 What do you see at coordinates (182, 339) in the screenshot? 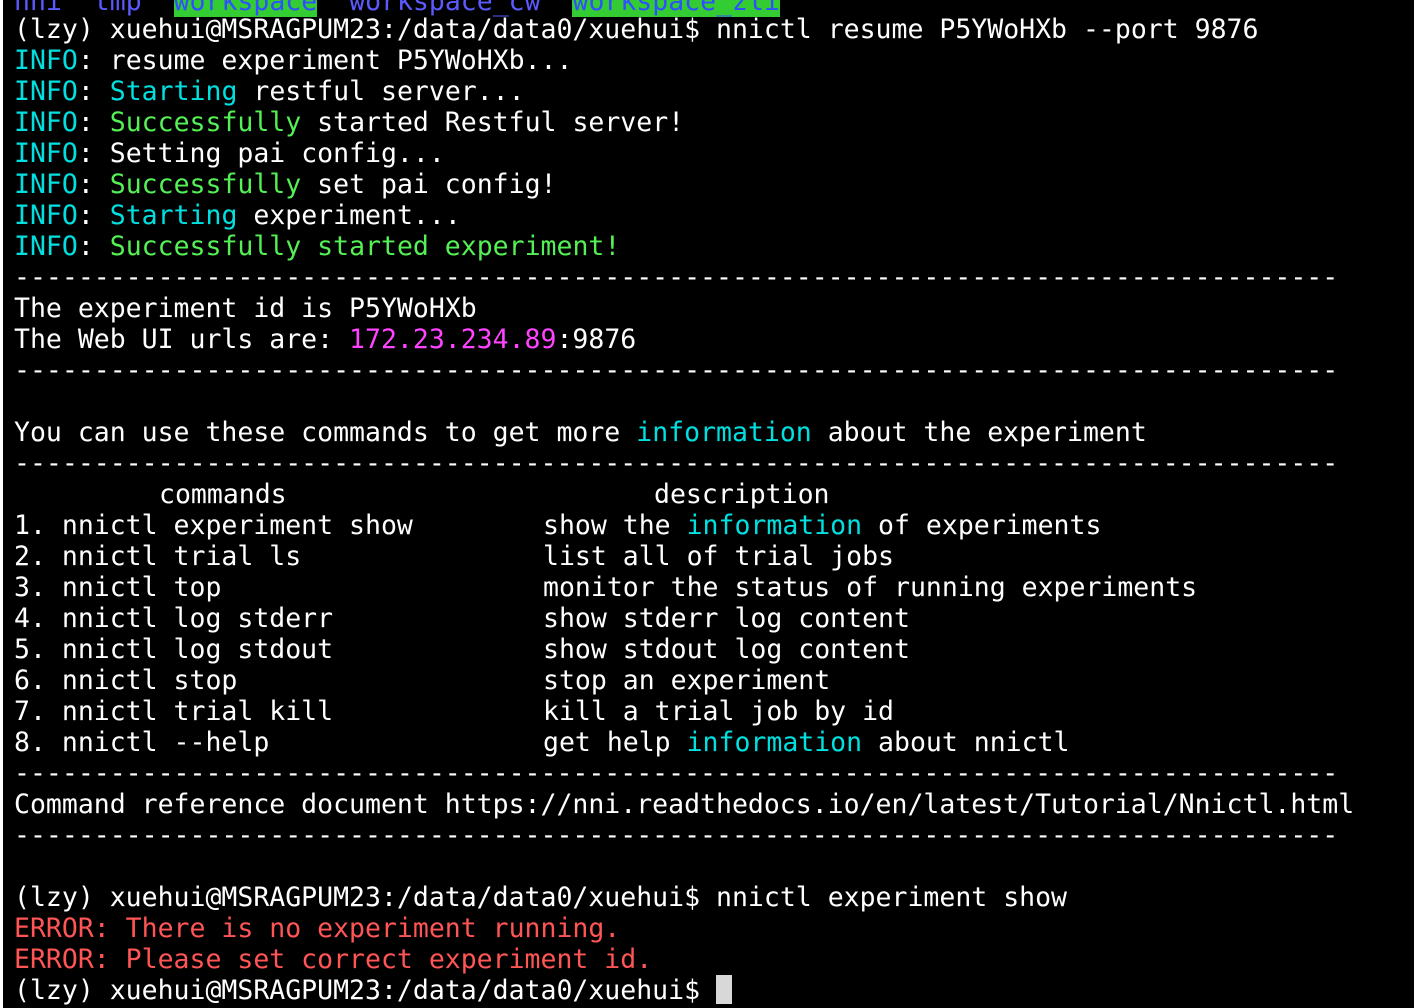
I see `webui-label: The Web UI urls are:` at bounding box center [182, 339].